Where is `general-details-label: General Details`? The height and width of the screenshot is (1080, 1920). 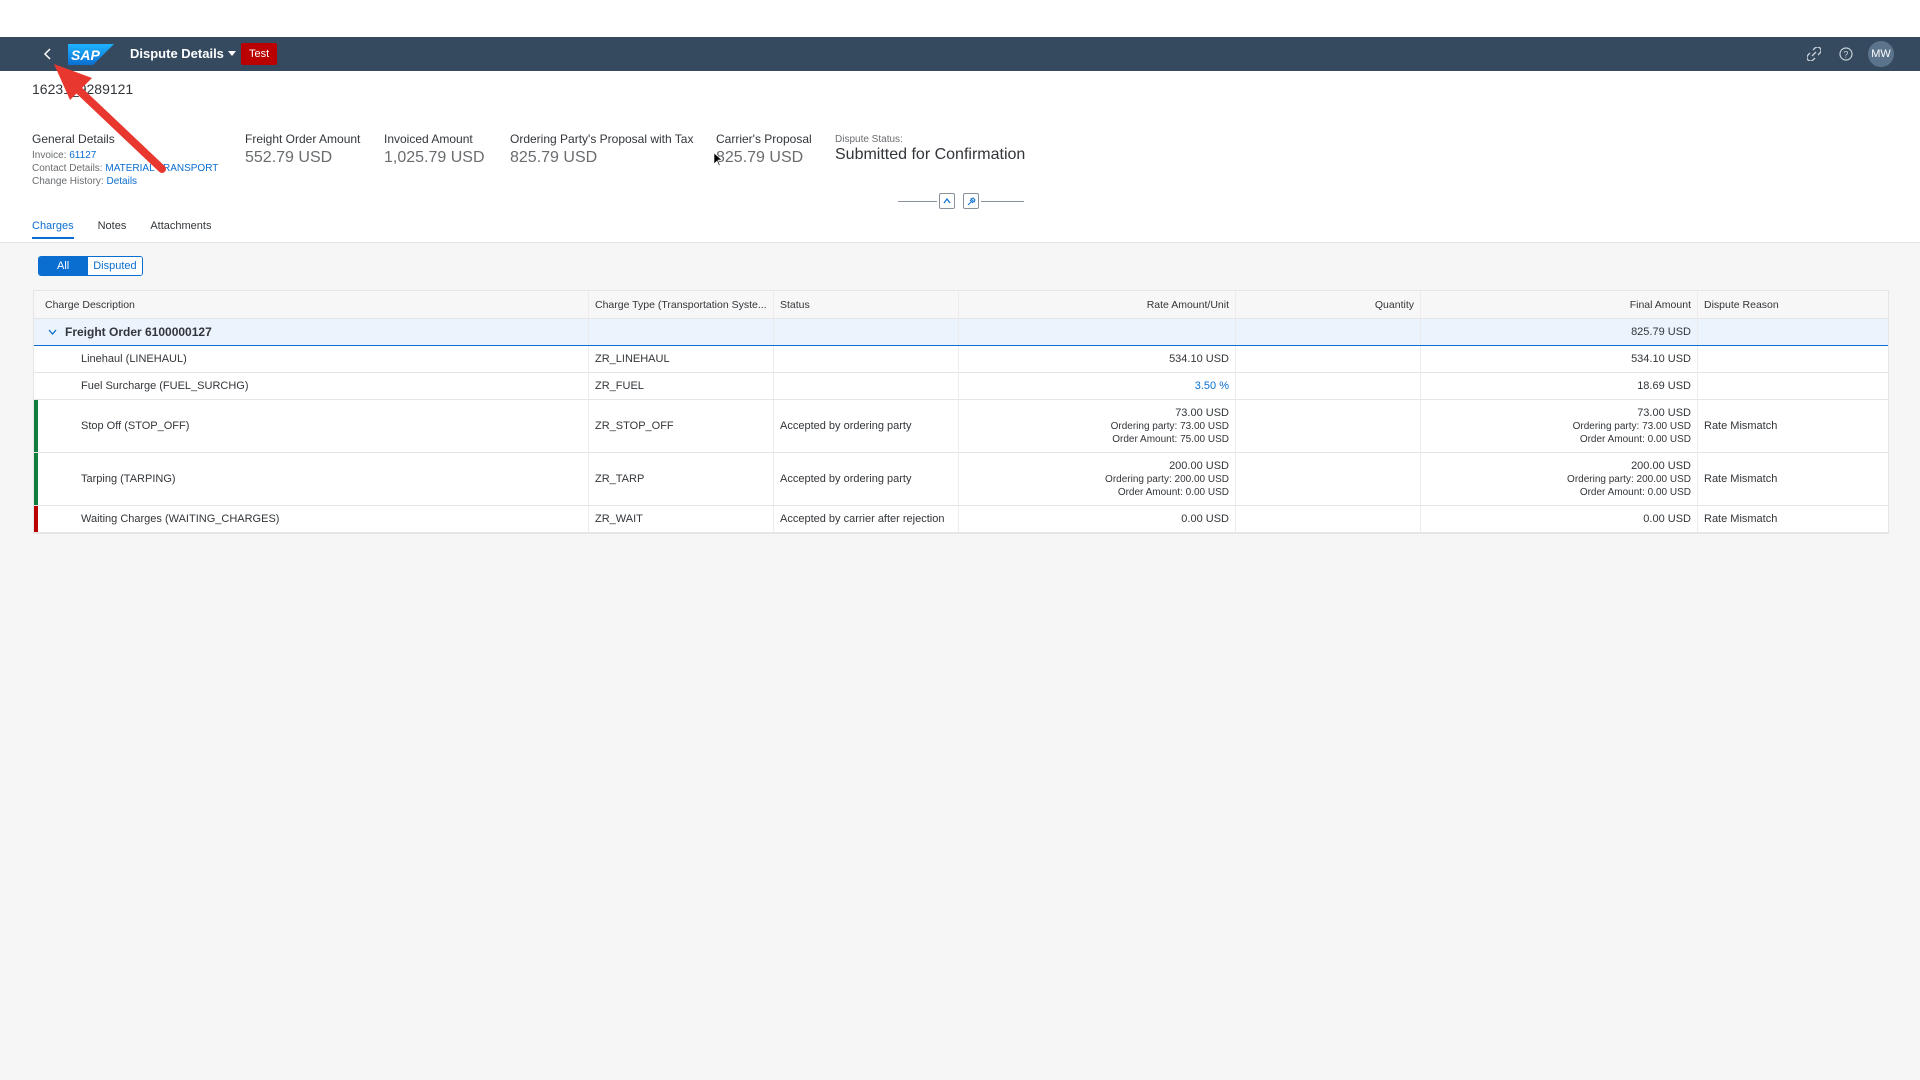
general-details-label: General Details is located at coordinates (73, 139).